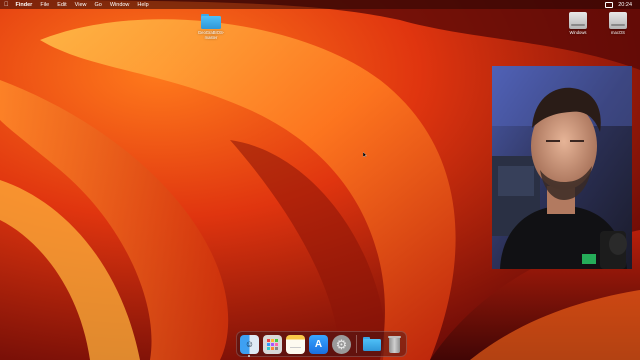 The width and height of the screenshot is (640, 360). I want to click on menu-item-finder: Finder, so click(24, 5).